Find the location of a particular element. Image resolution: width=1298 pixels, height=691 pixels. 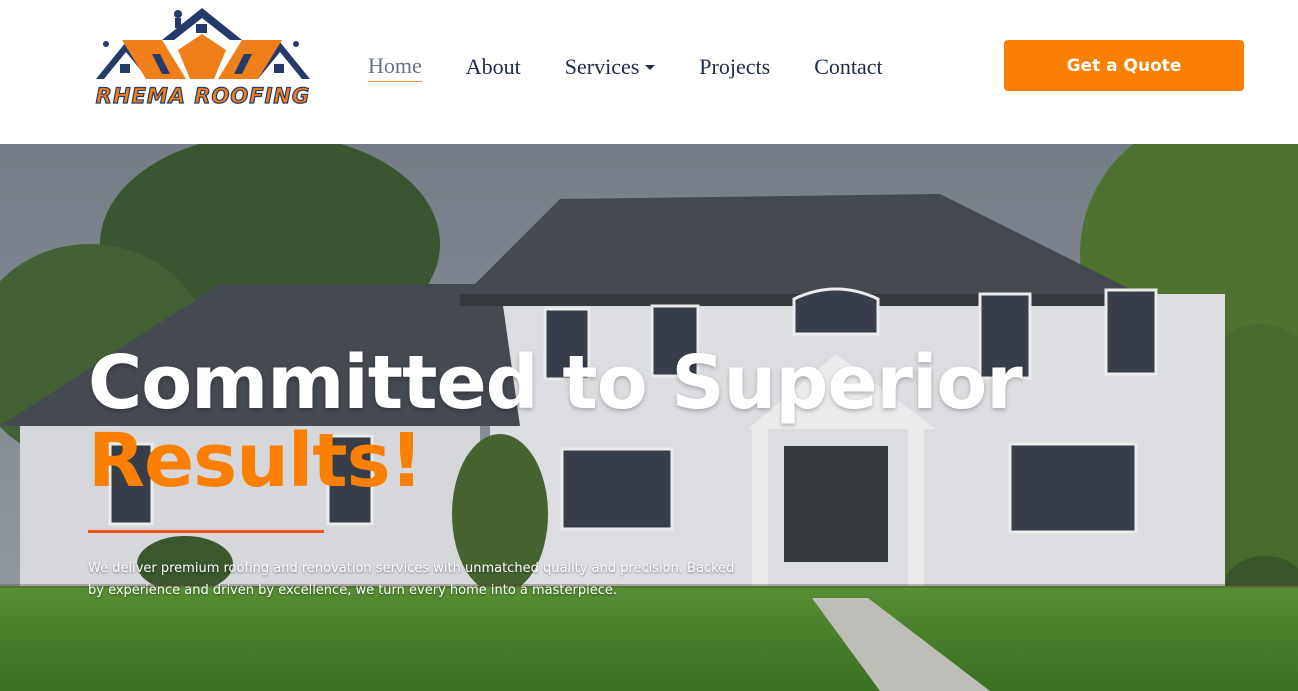

nav-item-projects: Projects is located at coordinates (734, 67).